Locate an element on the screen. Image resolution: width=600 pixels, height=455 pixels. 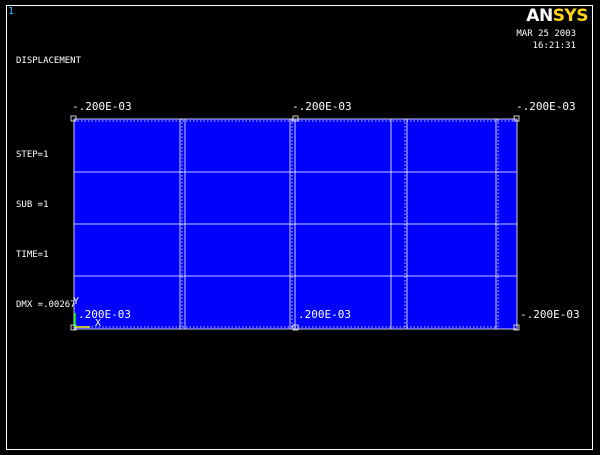
label-bot-mid: .200E-03 is located at coordinates (324, 314).